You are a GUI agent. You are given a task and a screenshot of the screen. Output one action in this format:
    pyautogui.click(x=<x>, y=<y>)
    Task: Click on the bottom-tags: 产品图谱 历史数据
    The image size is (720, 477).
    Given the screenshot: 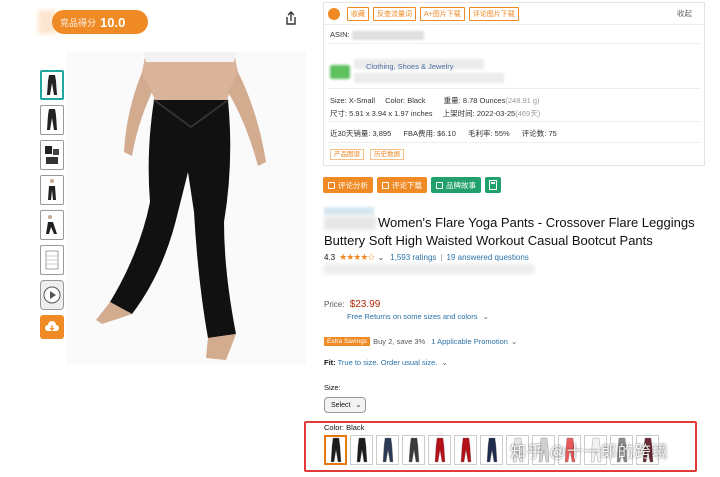 What is the action you would take?
    pyautogui.click(x=369, y=154)
    